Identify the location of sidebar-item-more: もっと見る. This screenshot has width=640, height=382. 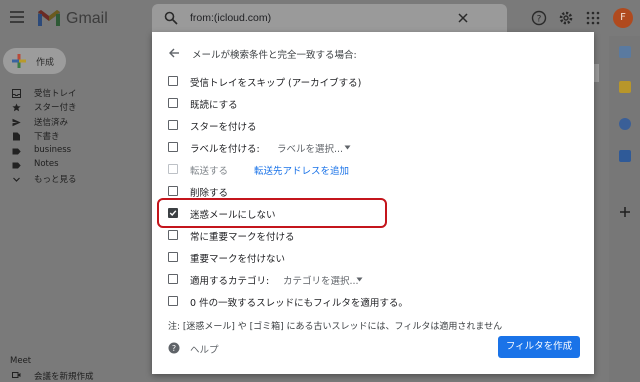
(75, 179).